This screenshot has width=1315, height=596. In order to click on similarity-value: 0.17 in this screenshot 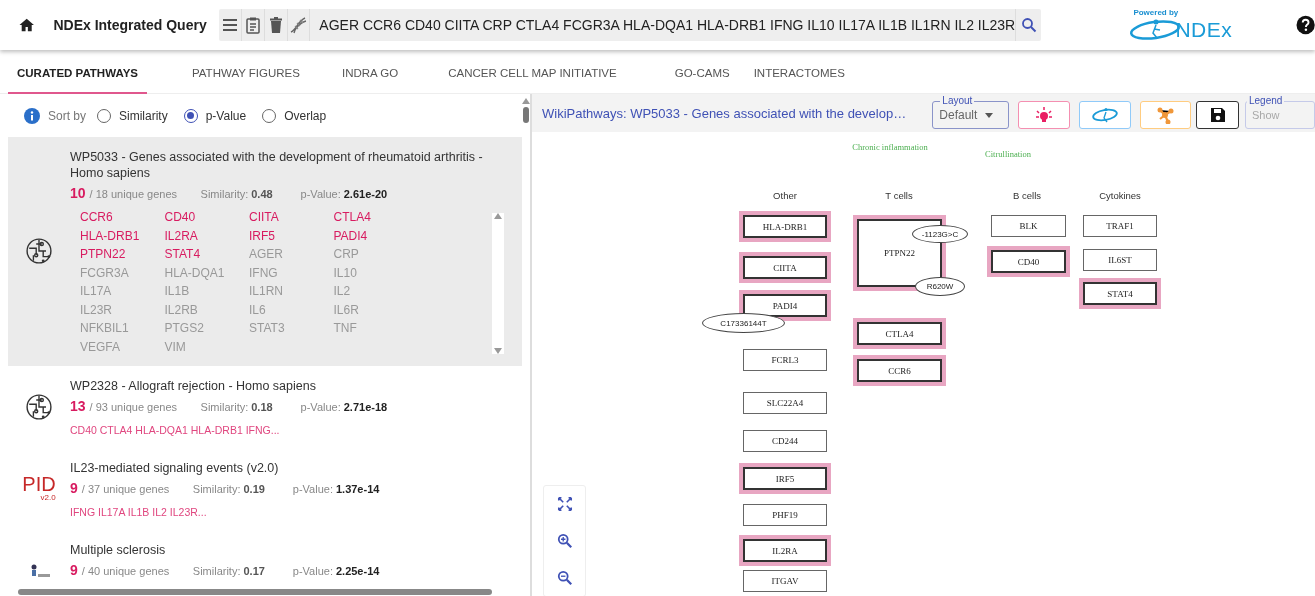, I will do `click(254, 570)`.